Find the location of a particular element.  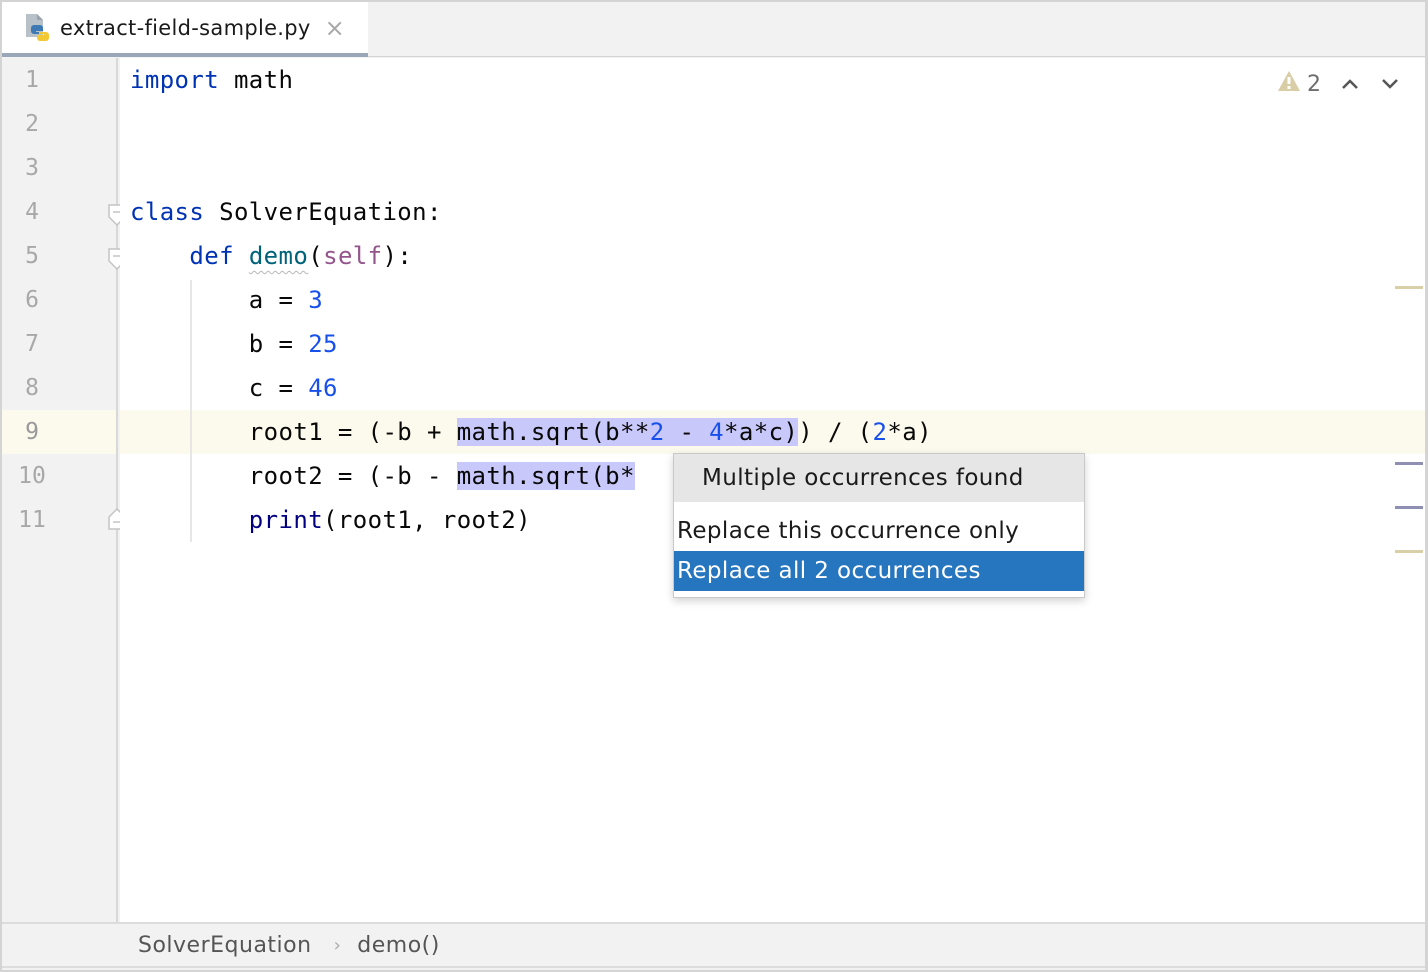

code-line-10: root2 = (-b - math.sqrt(b* is located at coordinates (382, 476).